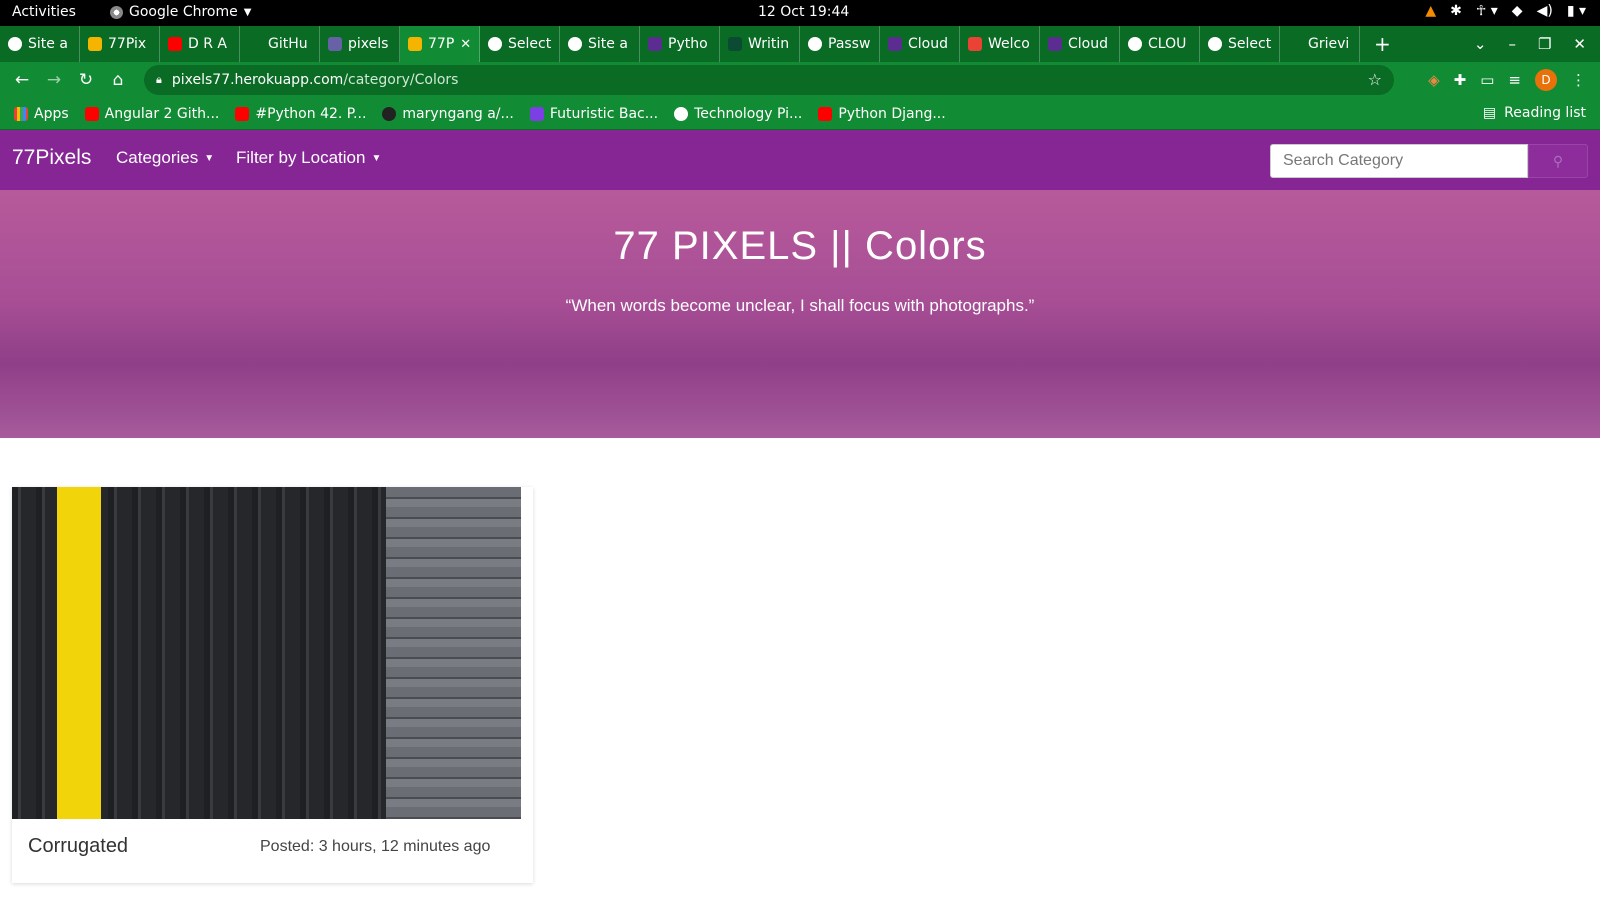  I want to click on window-close-icon: ✕, so click(1579, 44).